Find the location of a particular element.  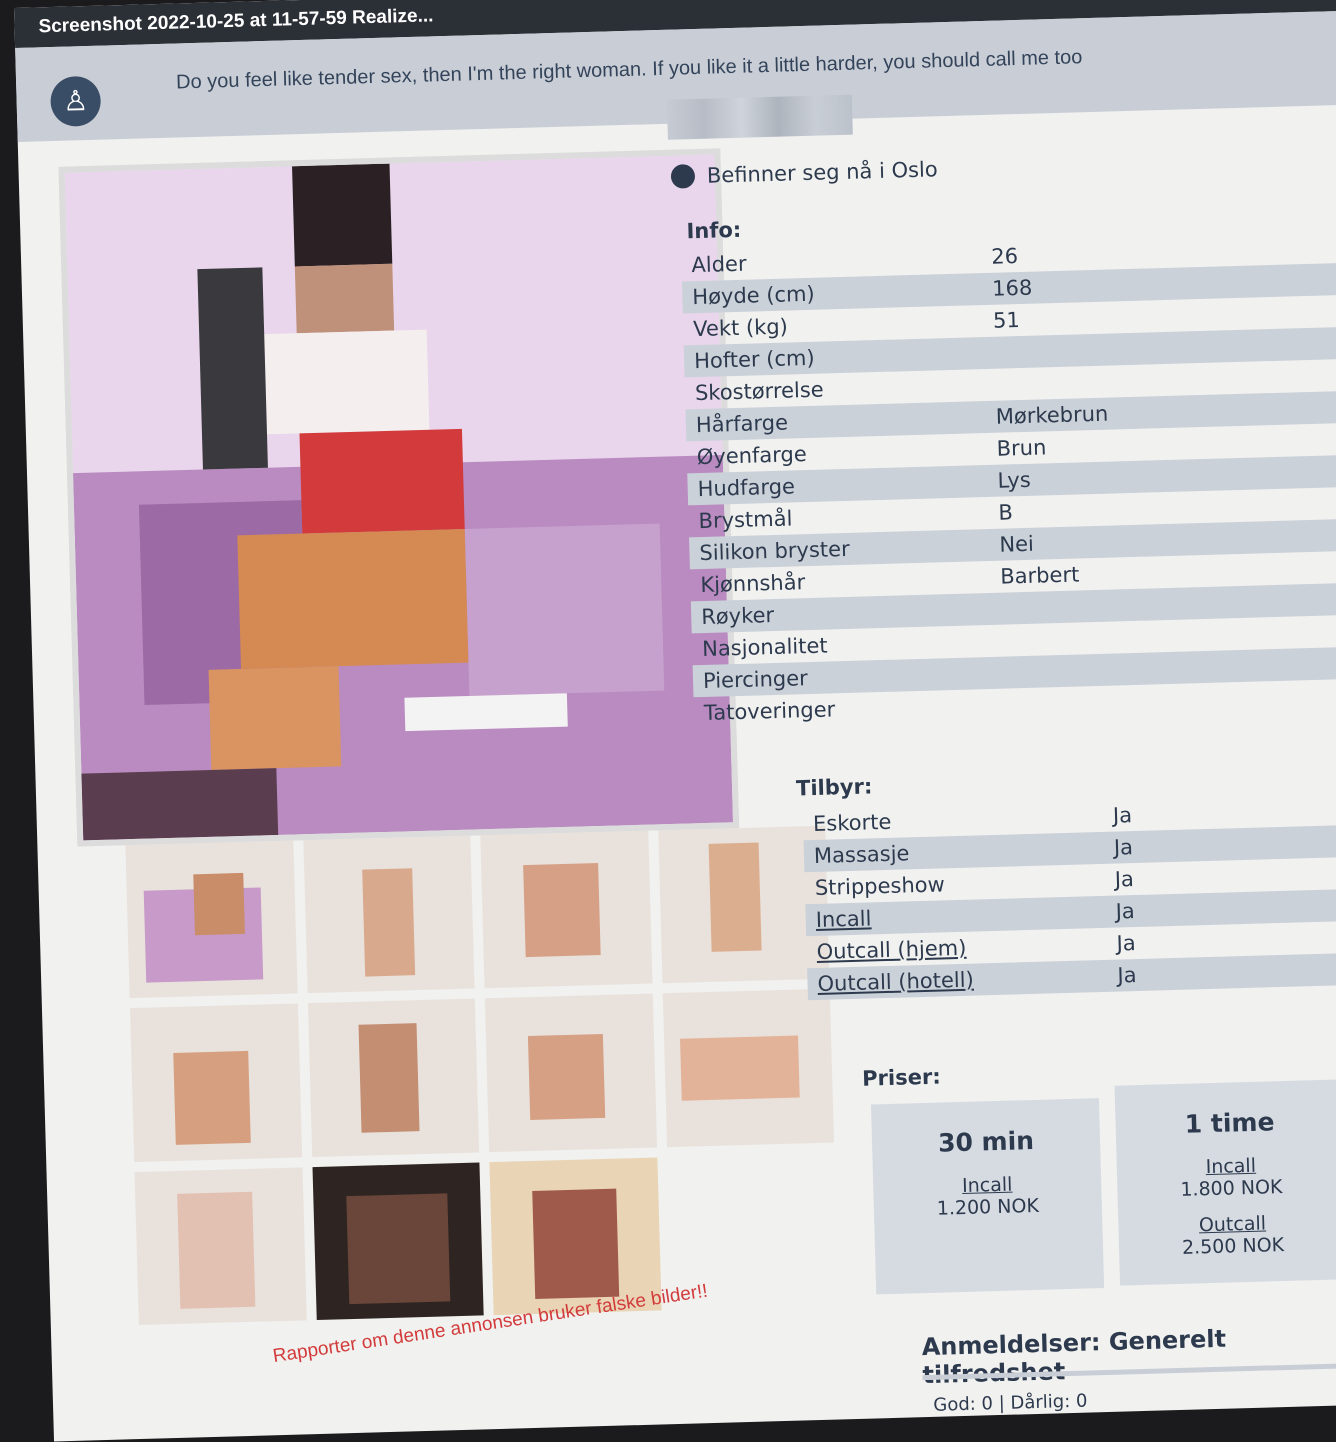

row-label: Hofter (cm) is located at coordinates (754, 359).